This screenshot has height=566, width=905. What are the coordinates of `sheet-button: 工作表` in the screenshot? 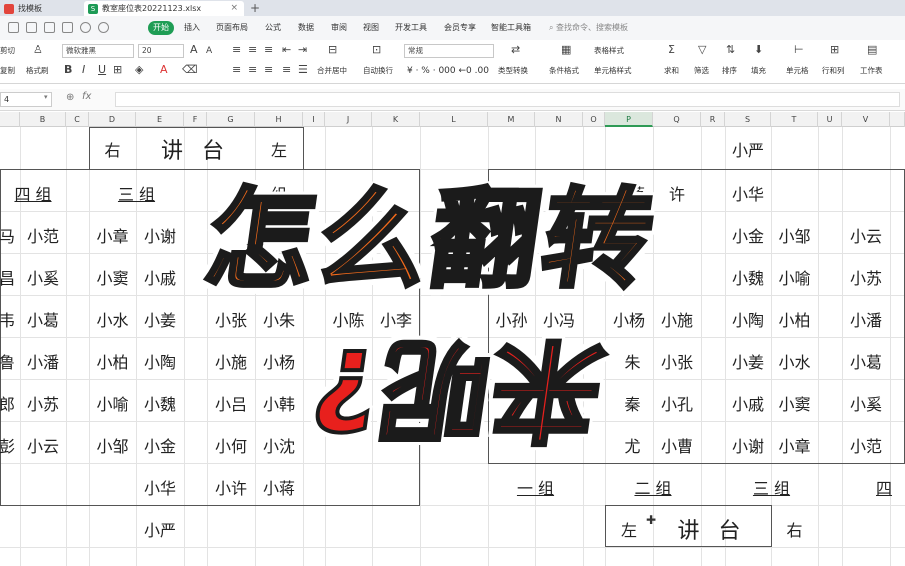 It's located at (871, 71).